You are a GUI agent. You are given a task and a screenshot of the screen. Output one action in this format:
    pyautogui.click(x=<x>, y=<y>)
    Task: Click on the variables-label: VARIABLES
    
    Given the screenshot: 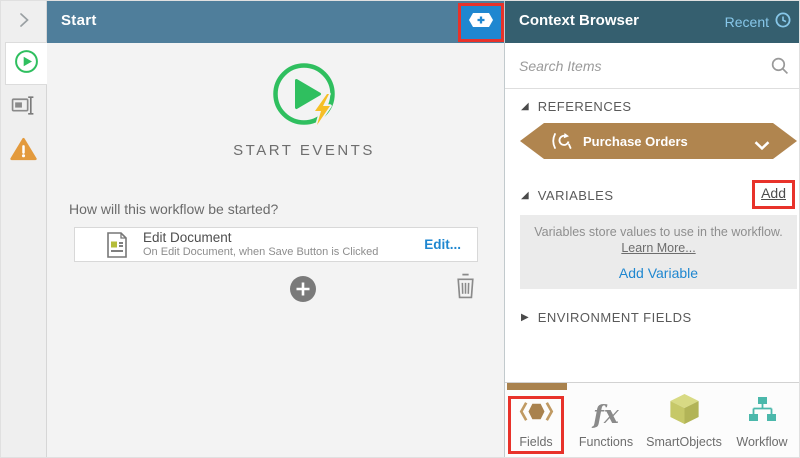 What is the action you would take?
    pyautogui.click(x=575, y=195)
    